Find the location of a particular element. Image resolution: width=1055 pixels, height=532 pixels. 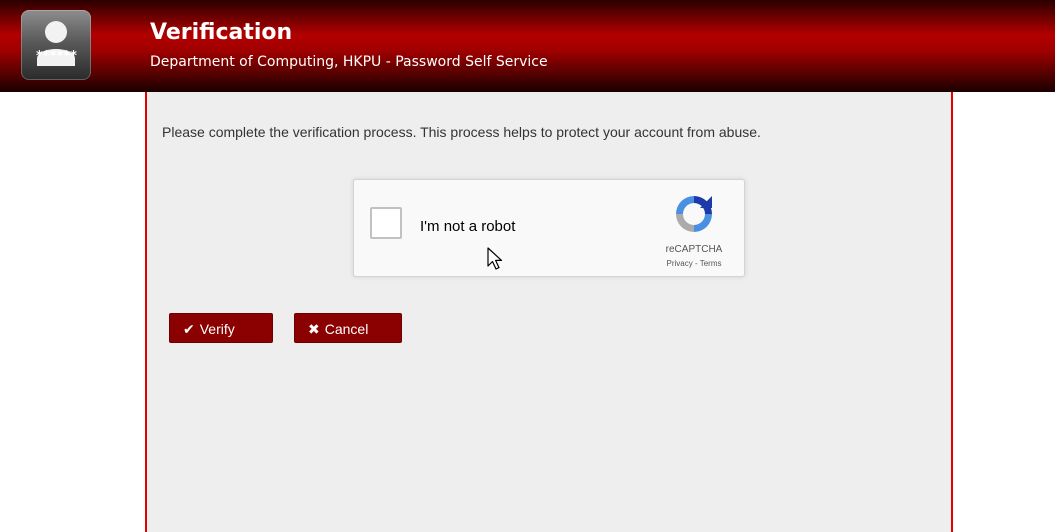

terms-link: Terms is located at coordinates (711, 263).